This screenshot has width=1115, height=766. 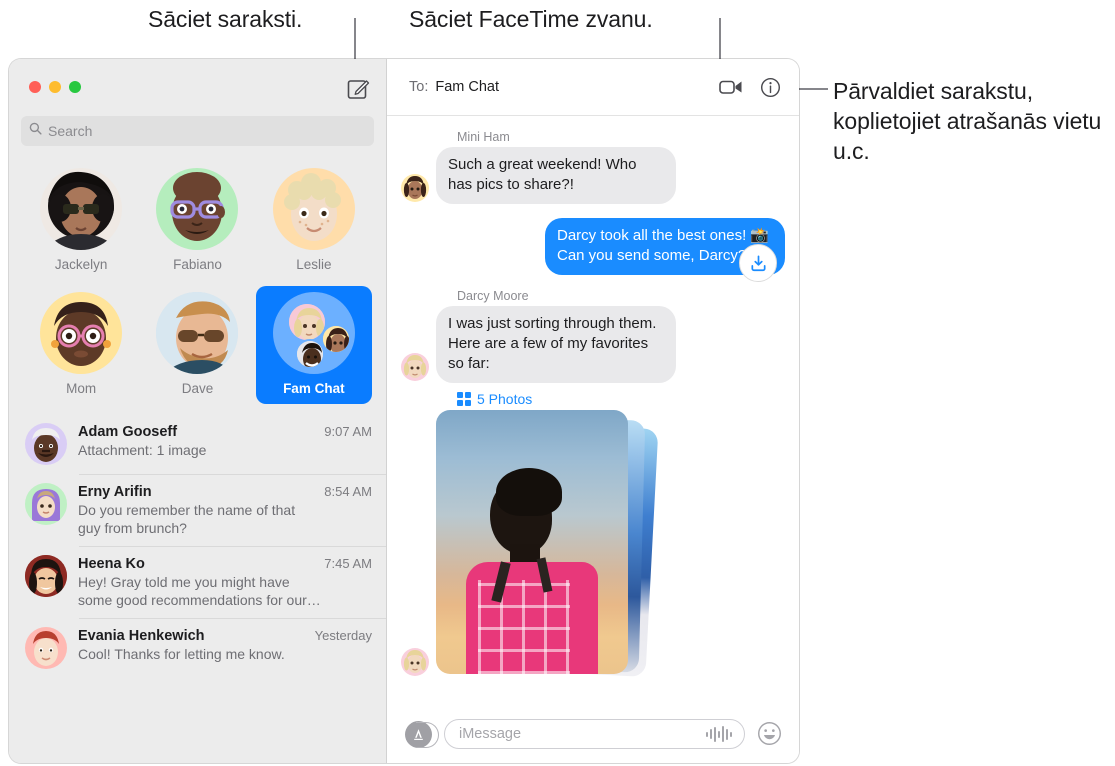 I want to click on photo-subject, so click(x=532, y=571).